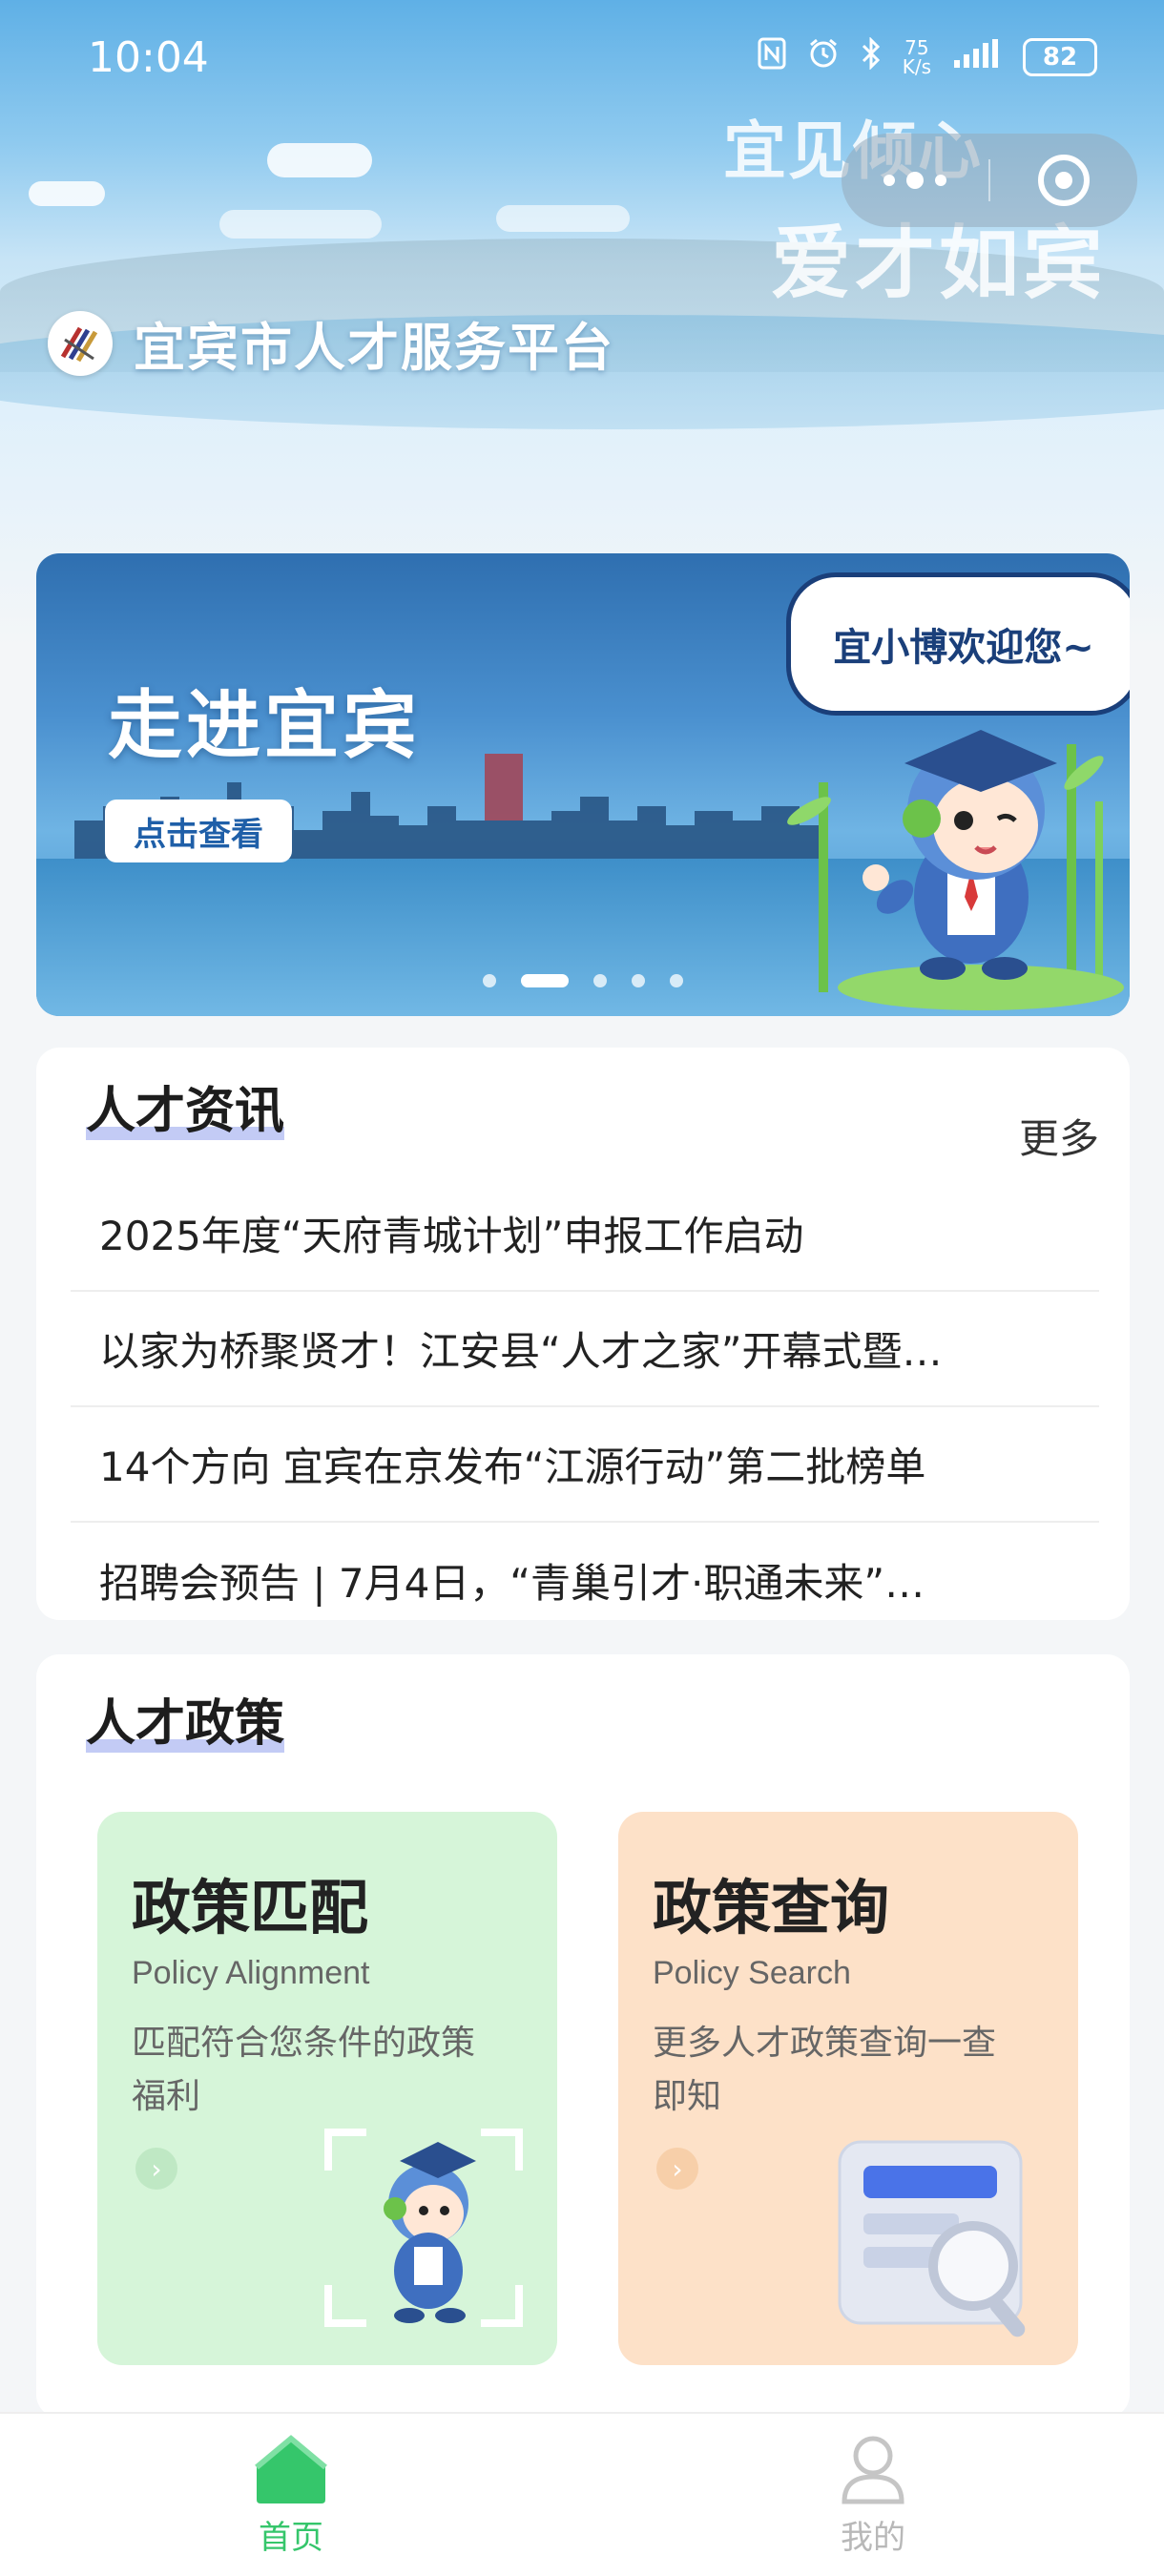 This screenshot has width=1164, height=2576. What do you see at coordinates (916, 47) in the screenshot?
I see `network-speed-value: 75` at bounding box center [916, 47].